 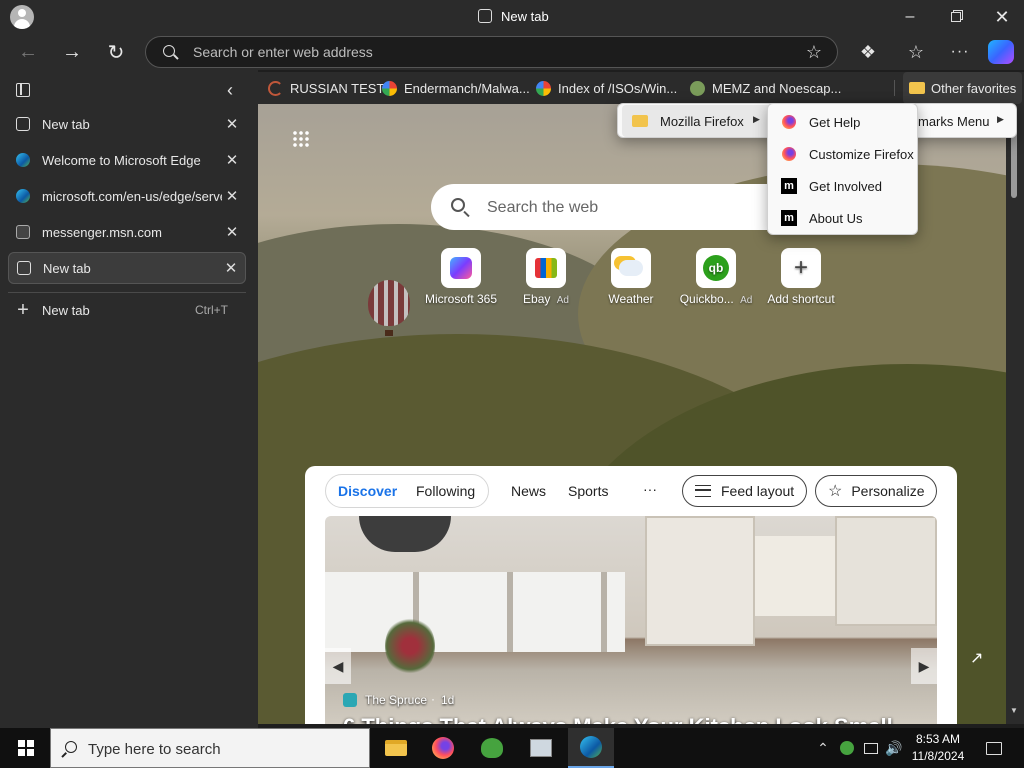 What do you see at coordinates (716, 277) in the screenshot?
I see `shortcut-quickbooks: qb Quickbo... Ad` at bounding box center [716, 277].